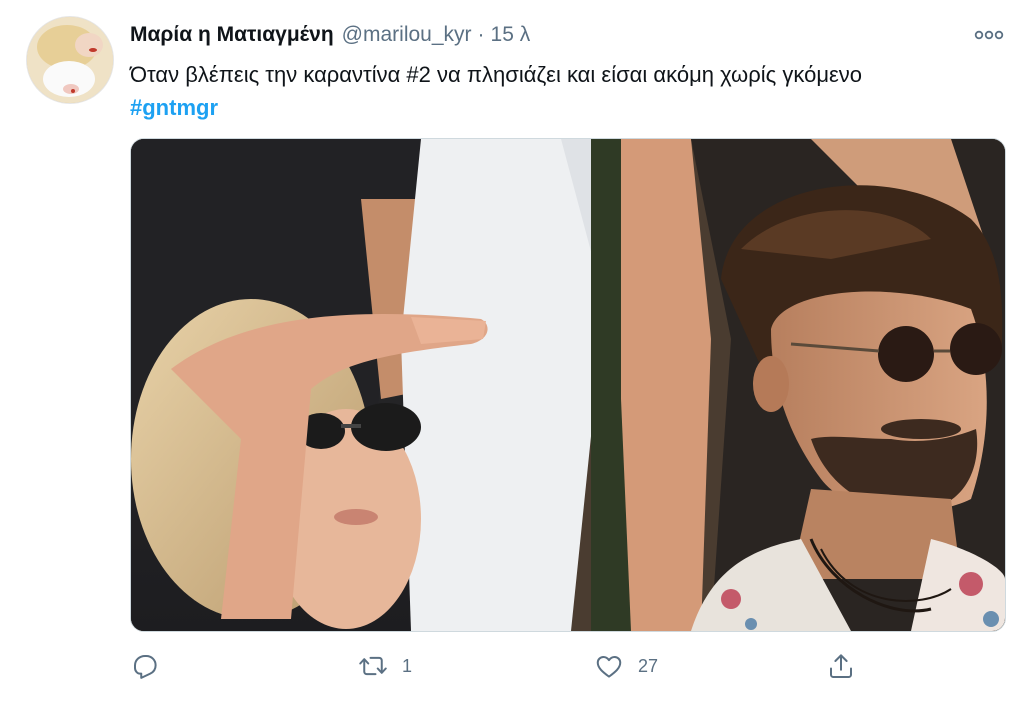  Describe the element at coordinates (232, 35) in the screenshot. I see `display-name: Μαρία η Ματιαγμένη` at that location.